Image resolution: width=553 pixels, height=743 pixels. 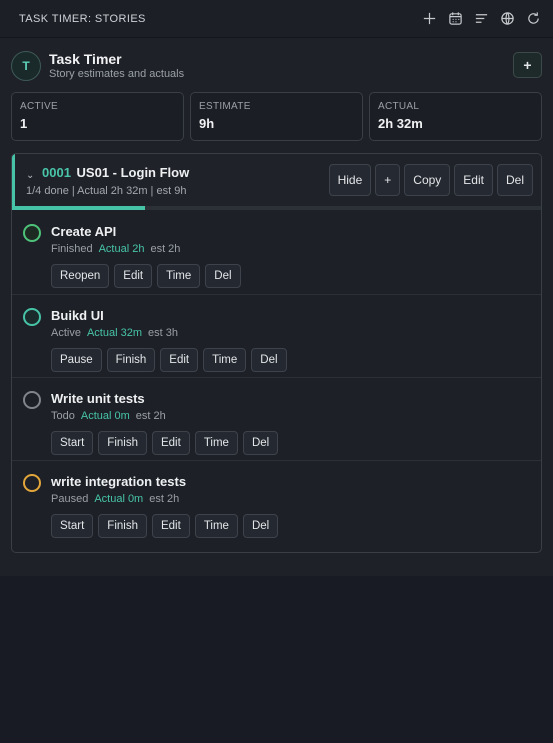 I want to click on titlebar-actions, so click(x=481, y=19).